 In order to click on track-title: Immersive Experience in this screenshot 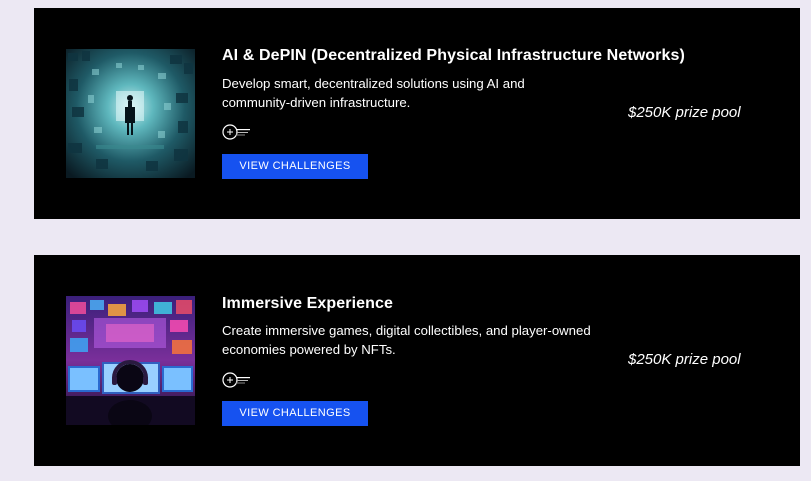, I will do `click(307, 303)`.